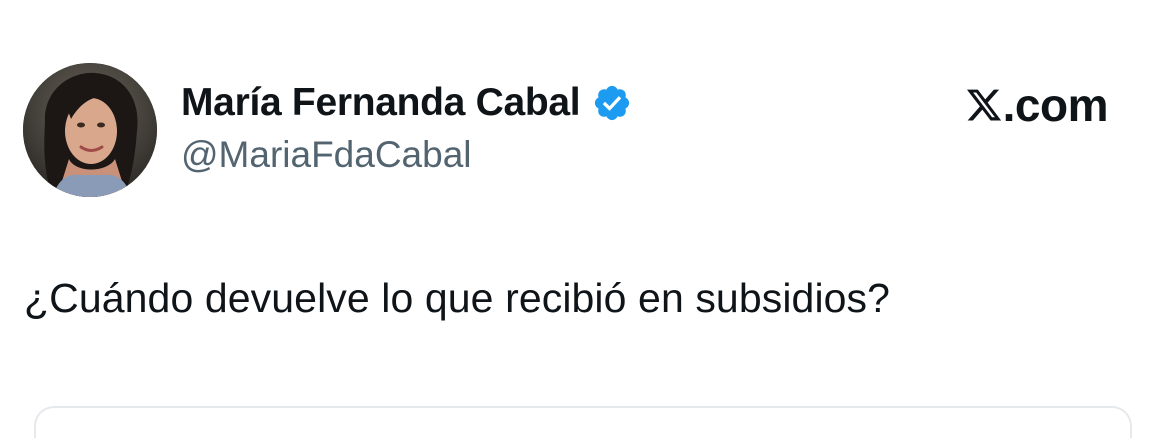 The height and width of the screenshot is (438, 1166). What do you see at coordinates (612, 103) in the screenshot?
I see `verified-badge-icon` at bounding box center [612, 103].